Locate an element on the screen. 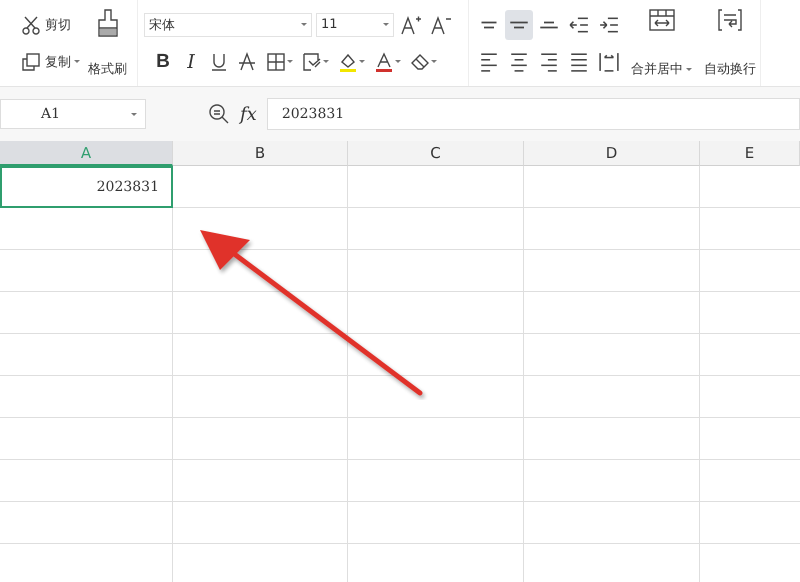 This screenshot has width=800, height=582. align-indent-icon is located at coordinates (609, 24).